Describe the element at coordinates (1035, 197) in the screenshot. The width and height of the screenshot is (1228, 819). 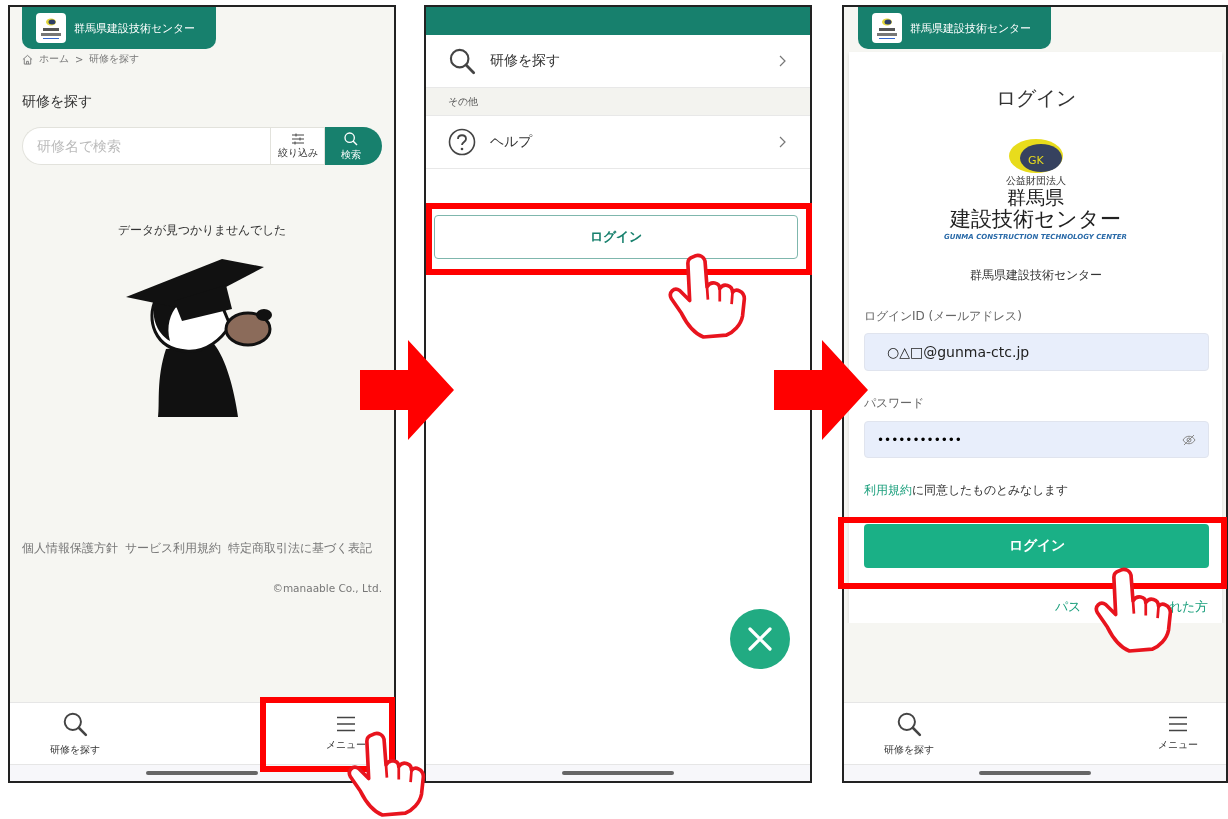
I see `logo-text: 群馬県` at that location.